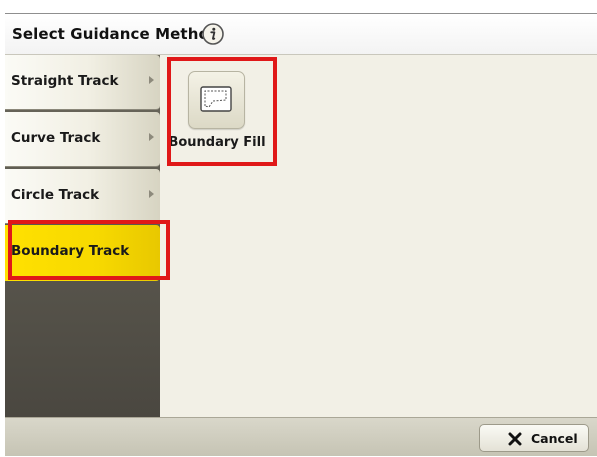  I want to click on boundary-fill-icon, so click(216, 99).